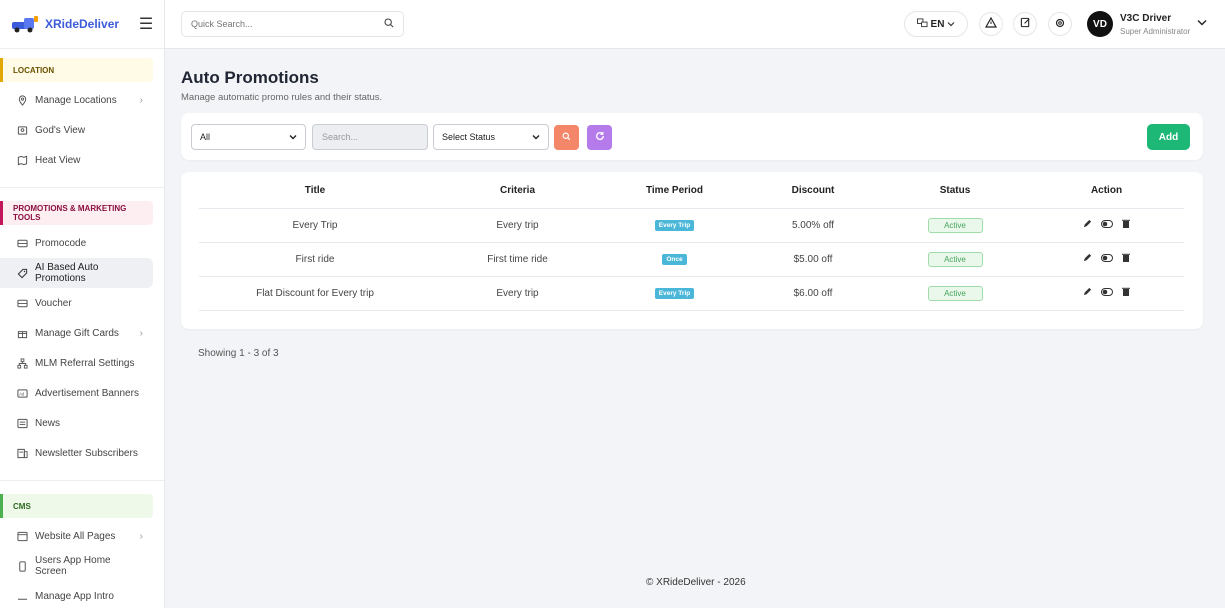 This screenshot has width=1225, height=608. I want to click on notes-button, so click(1025, 24).